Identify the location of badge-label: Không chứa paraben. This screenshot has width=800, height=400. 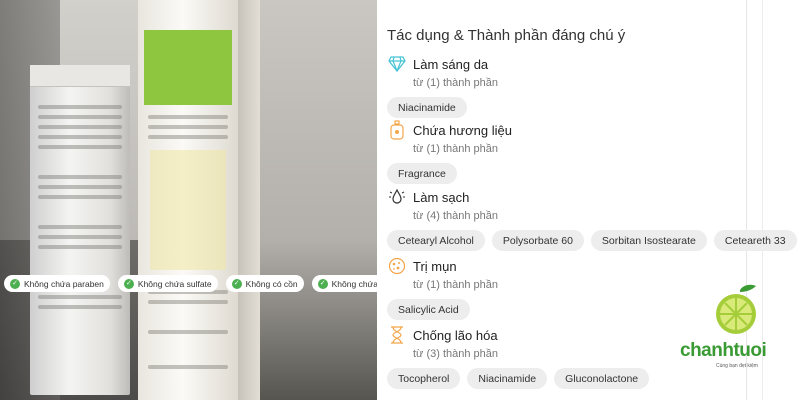
(64, 283).